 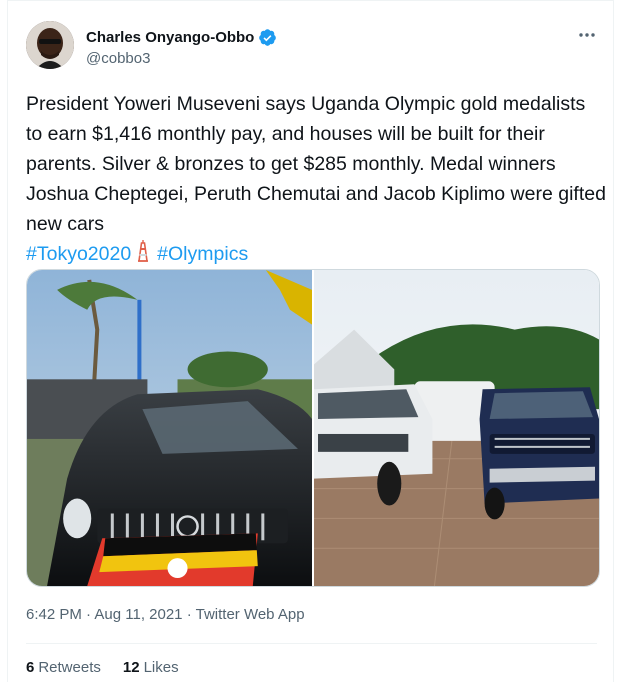 What do you see at coordinates (102, 667) in the screenshot?
I see `tweet-stats: 6 Retweets 12 Likes` at bounding box center [102, 667].